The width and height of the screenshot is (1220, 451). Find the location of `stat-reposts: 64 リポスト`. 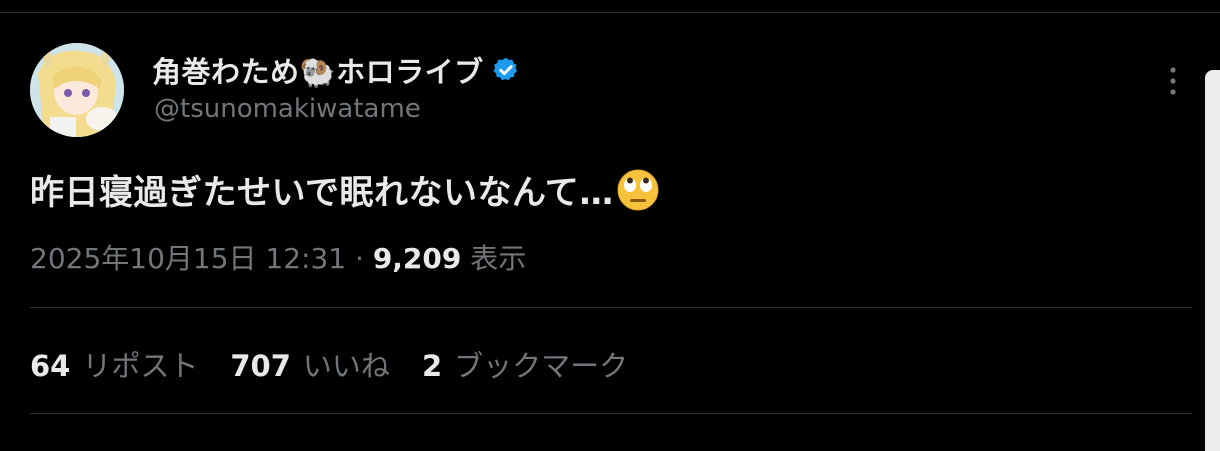

stat-reposts: 64 リポスト is located at coordinates (114, 364).